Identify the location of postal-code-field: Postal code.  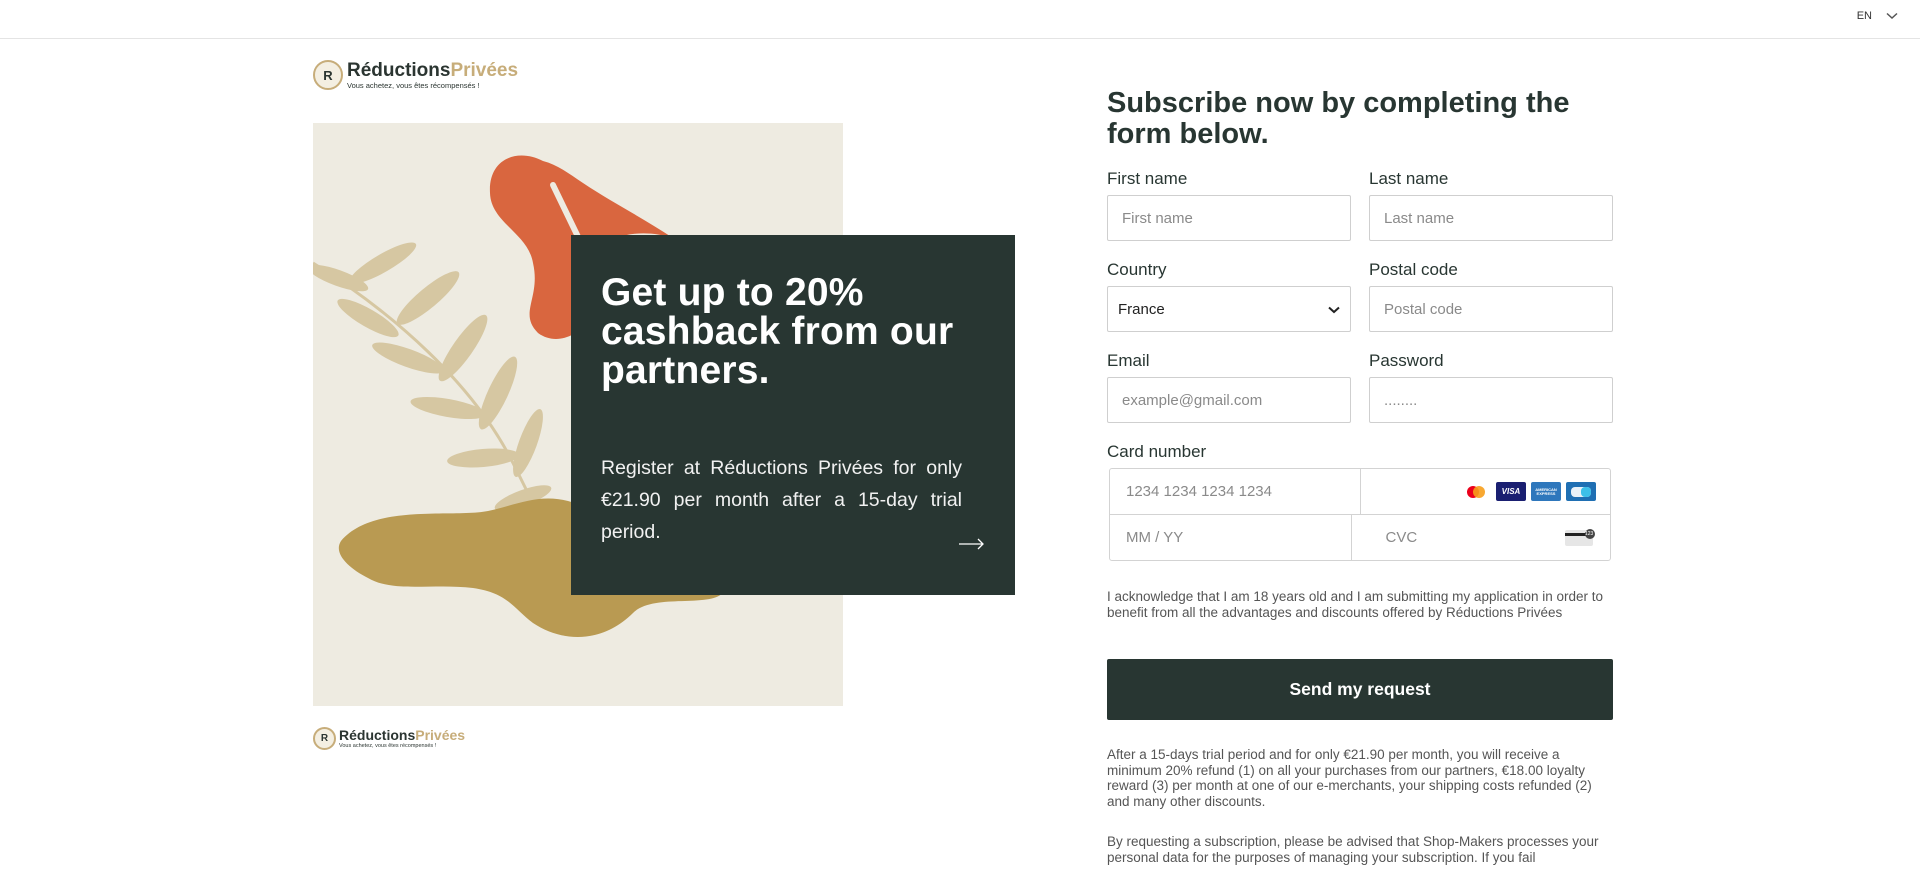
(1491, 296).